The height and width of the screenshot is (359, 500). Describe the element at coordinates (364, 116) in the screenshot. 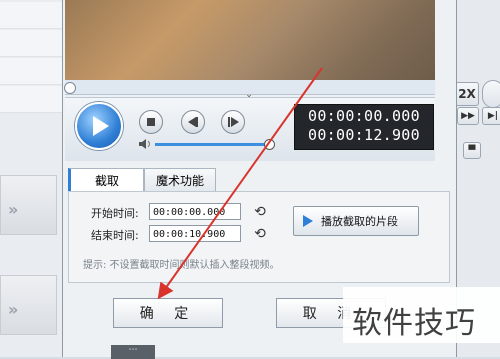

I see `current-time: 00:00:00.000` at that location.